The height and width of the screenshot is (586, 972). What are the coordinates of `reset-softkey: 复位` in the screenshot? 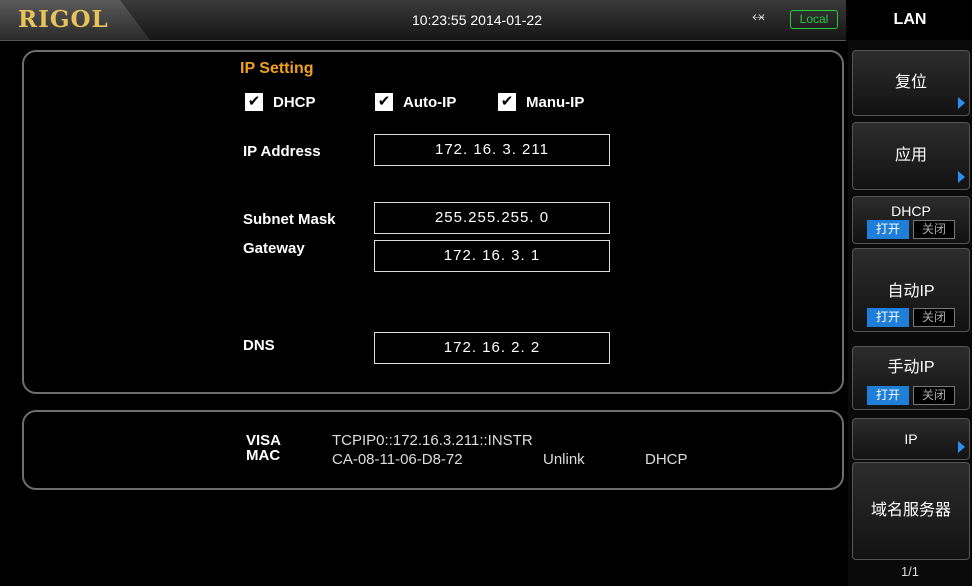 It's located at (911, 83).